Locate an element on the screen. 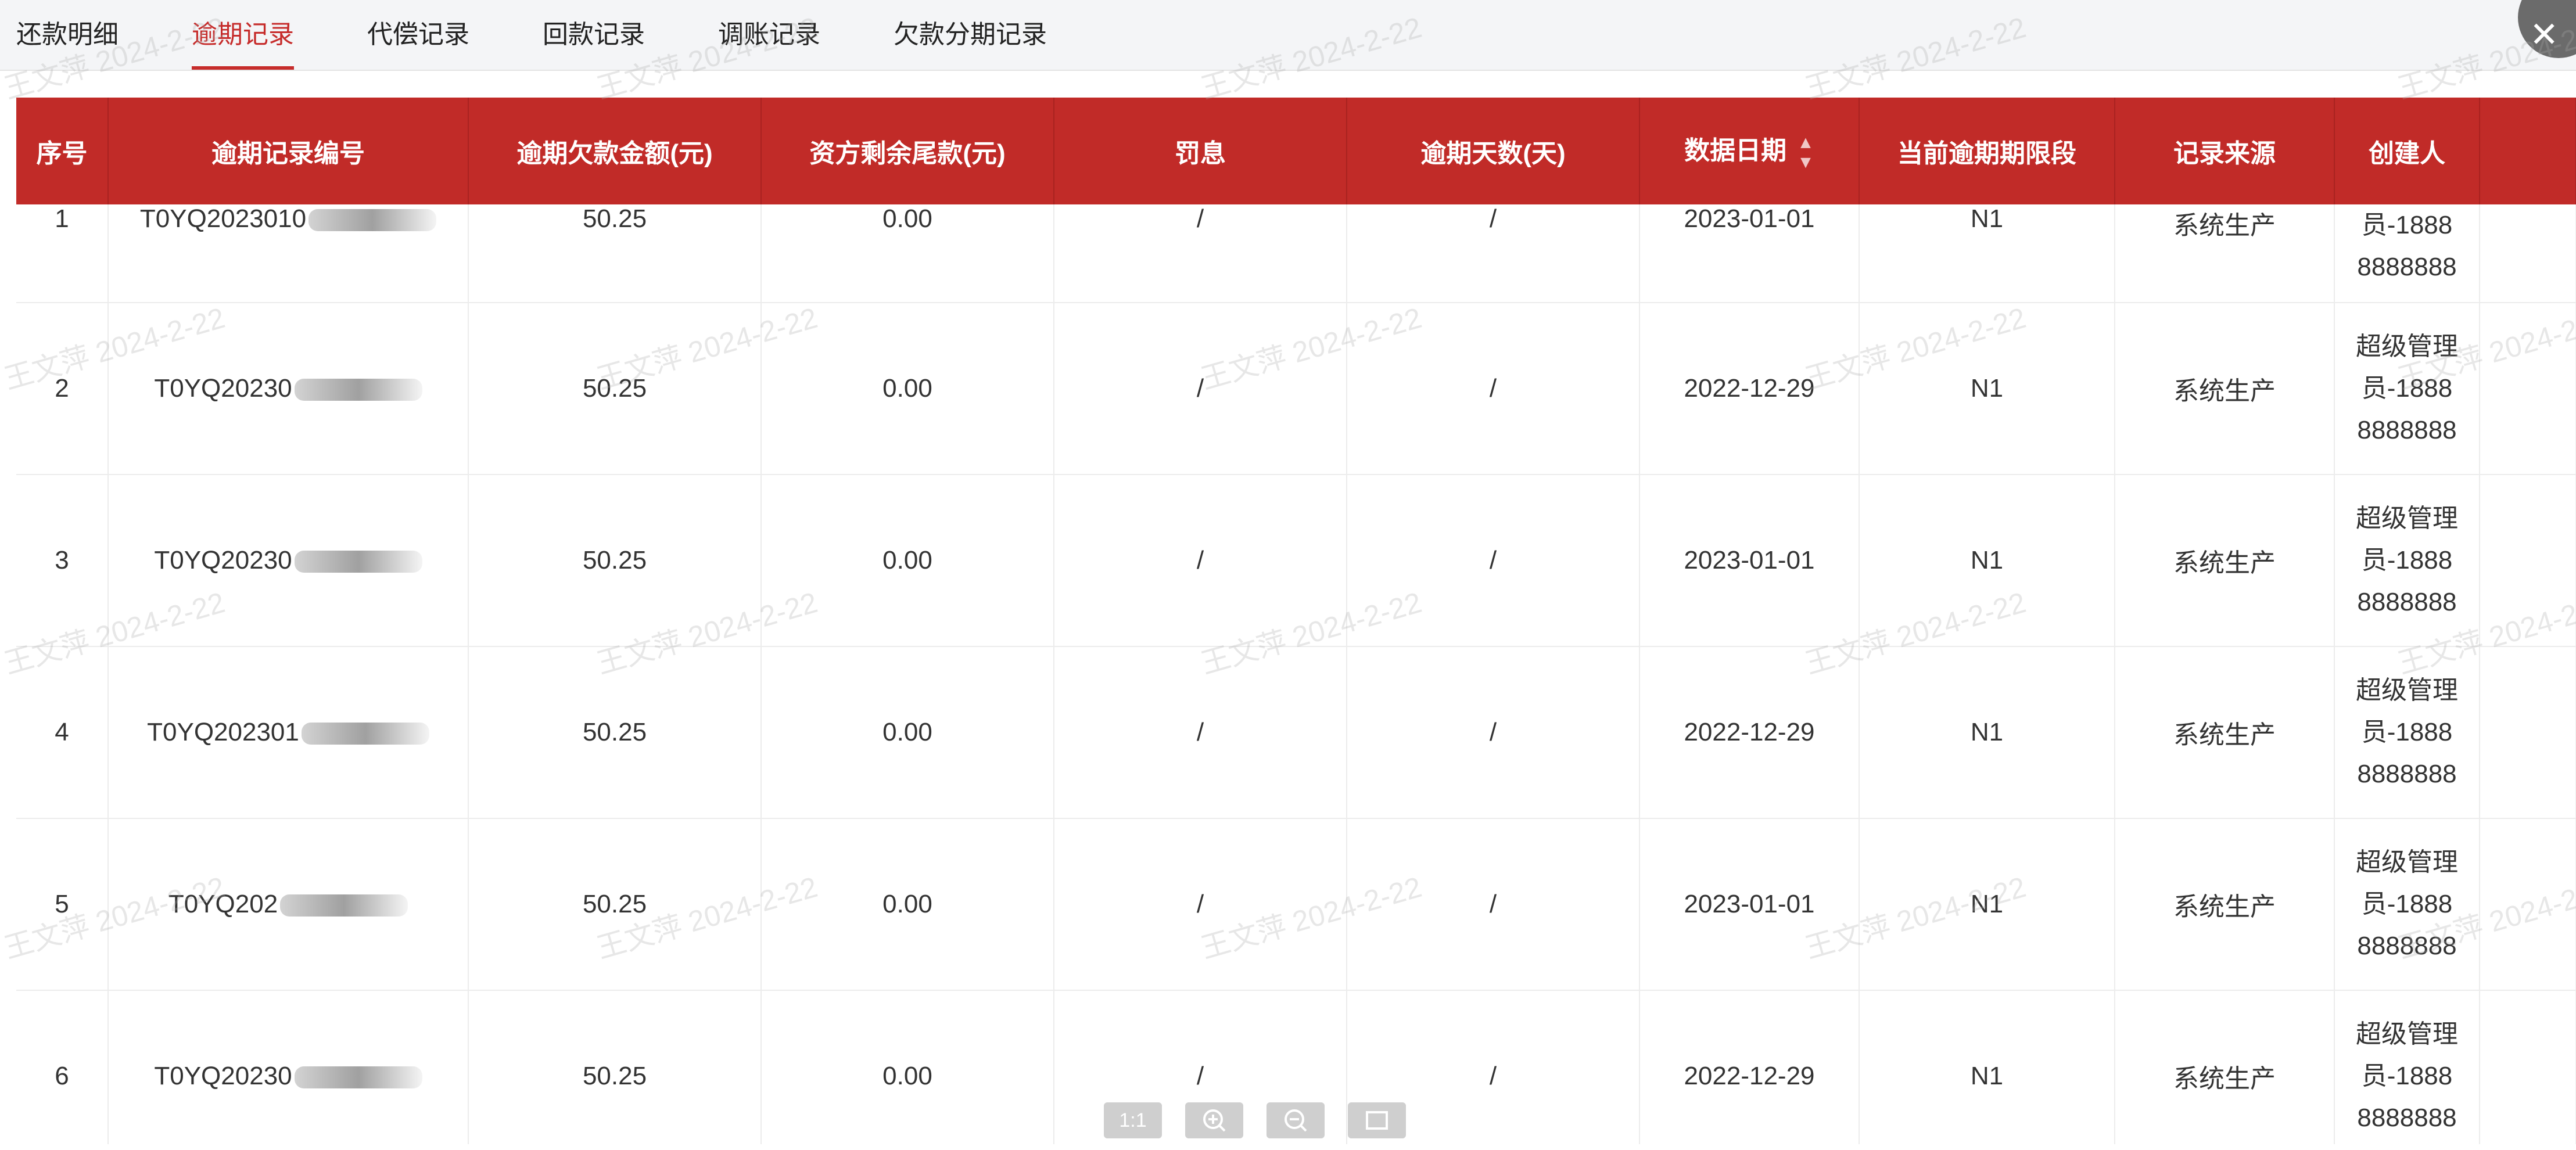 This screenshot has height=1150, width=2576. column-header-data-date: 数据日期 ▲ ▼ is located at coordinates (1749, 151).